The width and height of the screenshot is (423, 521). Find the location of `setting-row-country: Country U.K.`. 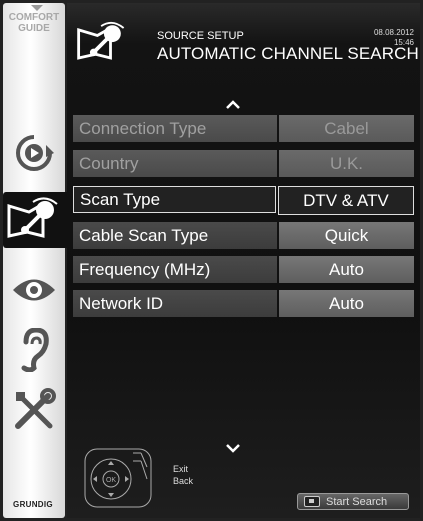

setting-row-country: Country U.K. is located at coordinates (243, 163).